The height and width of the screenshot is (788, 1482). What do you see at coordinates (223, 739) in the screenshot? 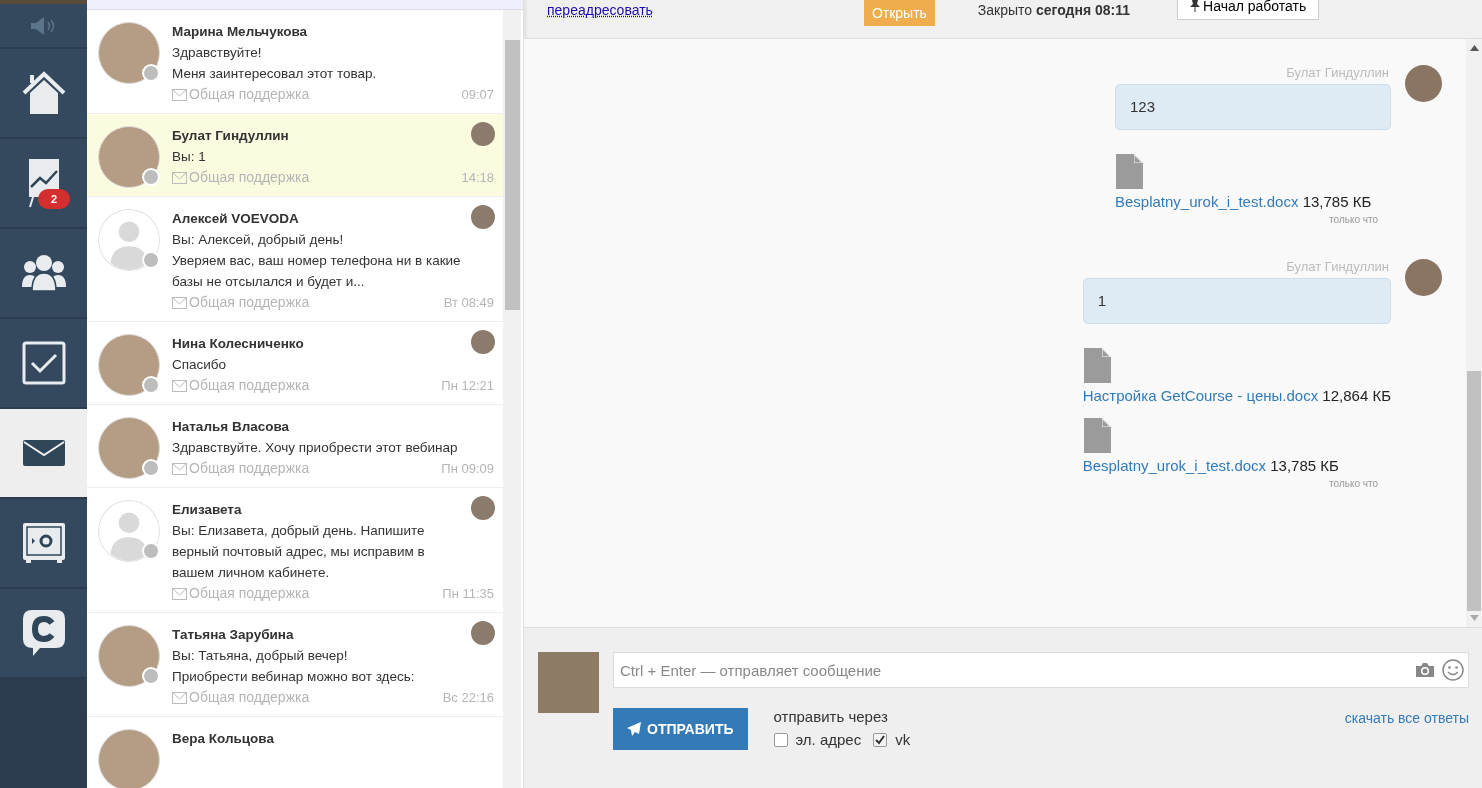
I see `contact-name: Вера Кольцова` at bounding box center [223, 739].